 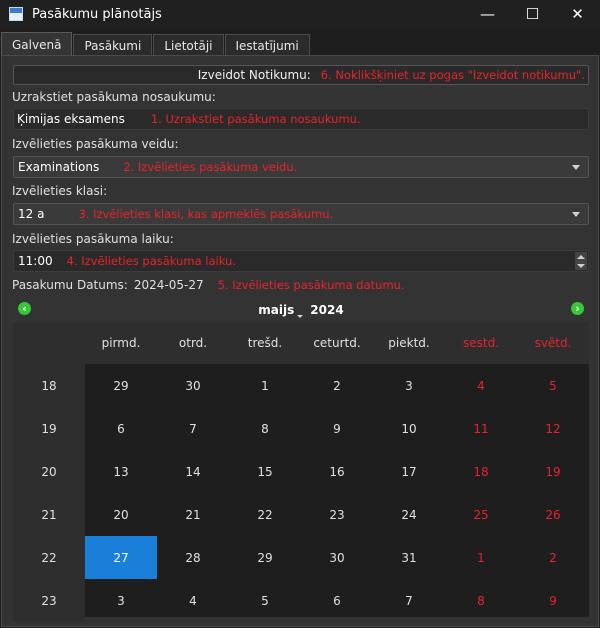 What do you see at coordinates (576, 214) in the screenshot?
I see `chevron-down-icon` at bounding box center [576, 214].